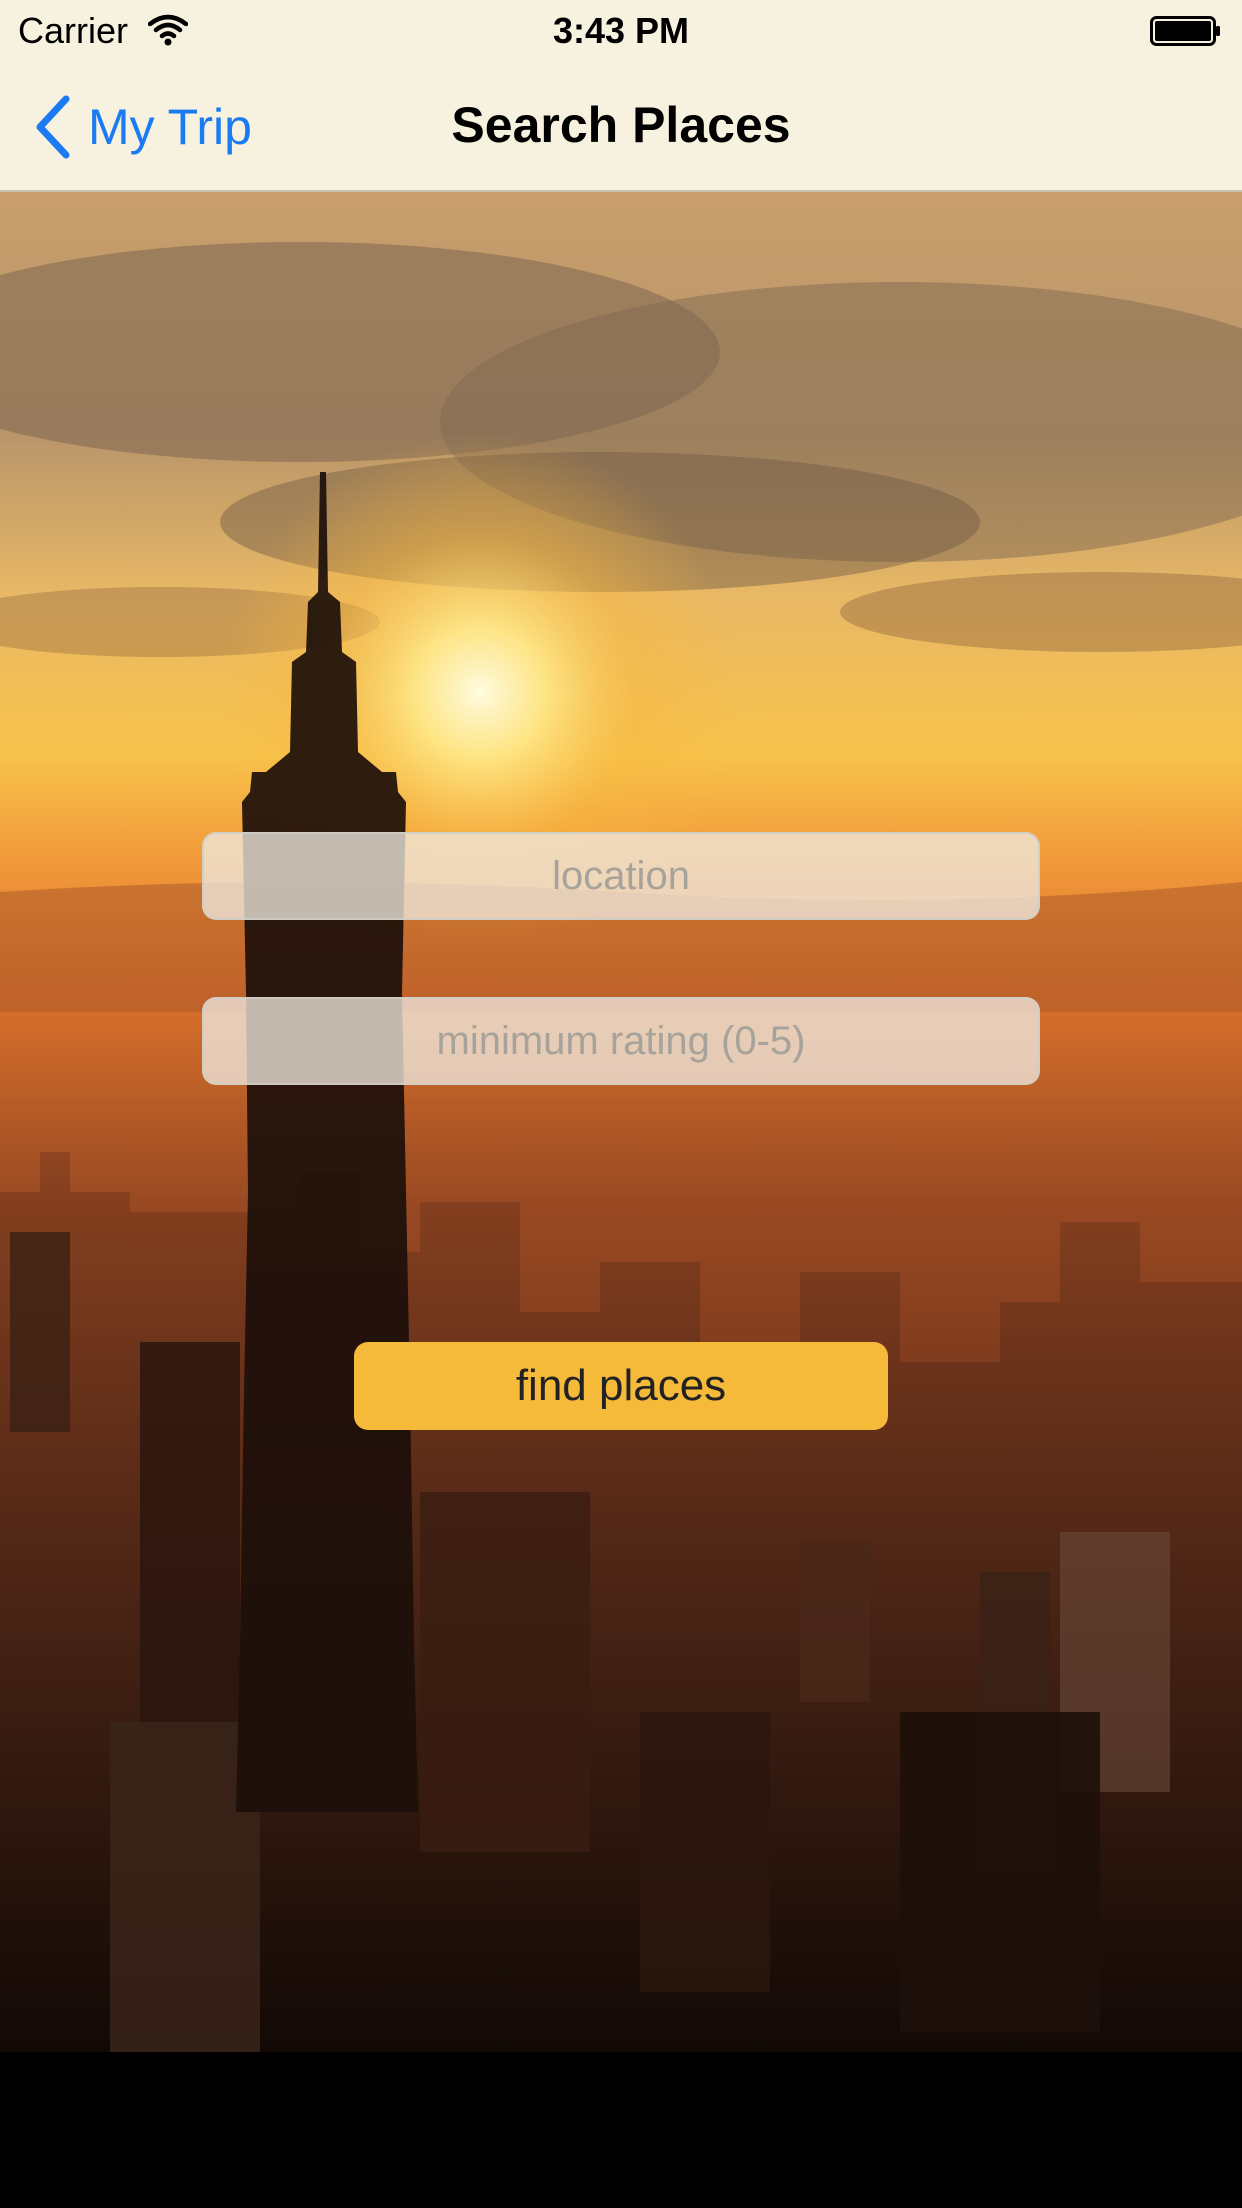 The image size is (1242, 2208). I want to click on location-input, so click(621, 876).